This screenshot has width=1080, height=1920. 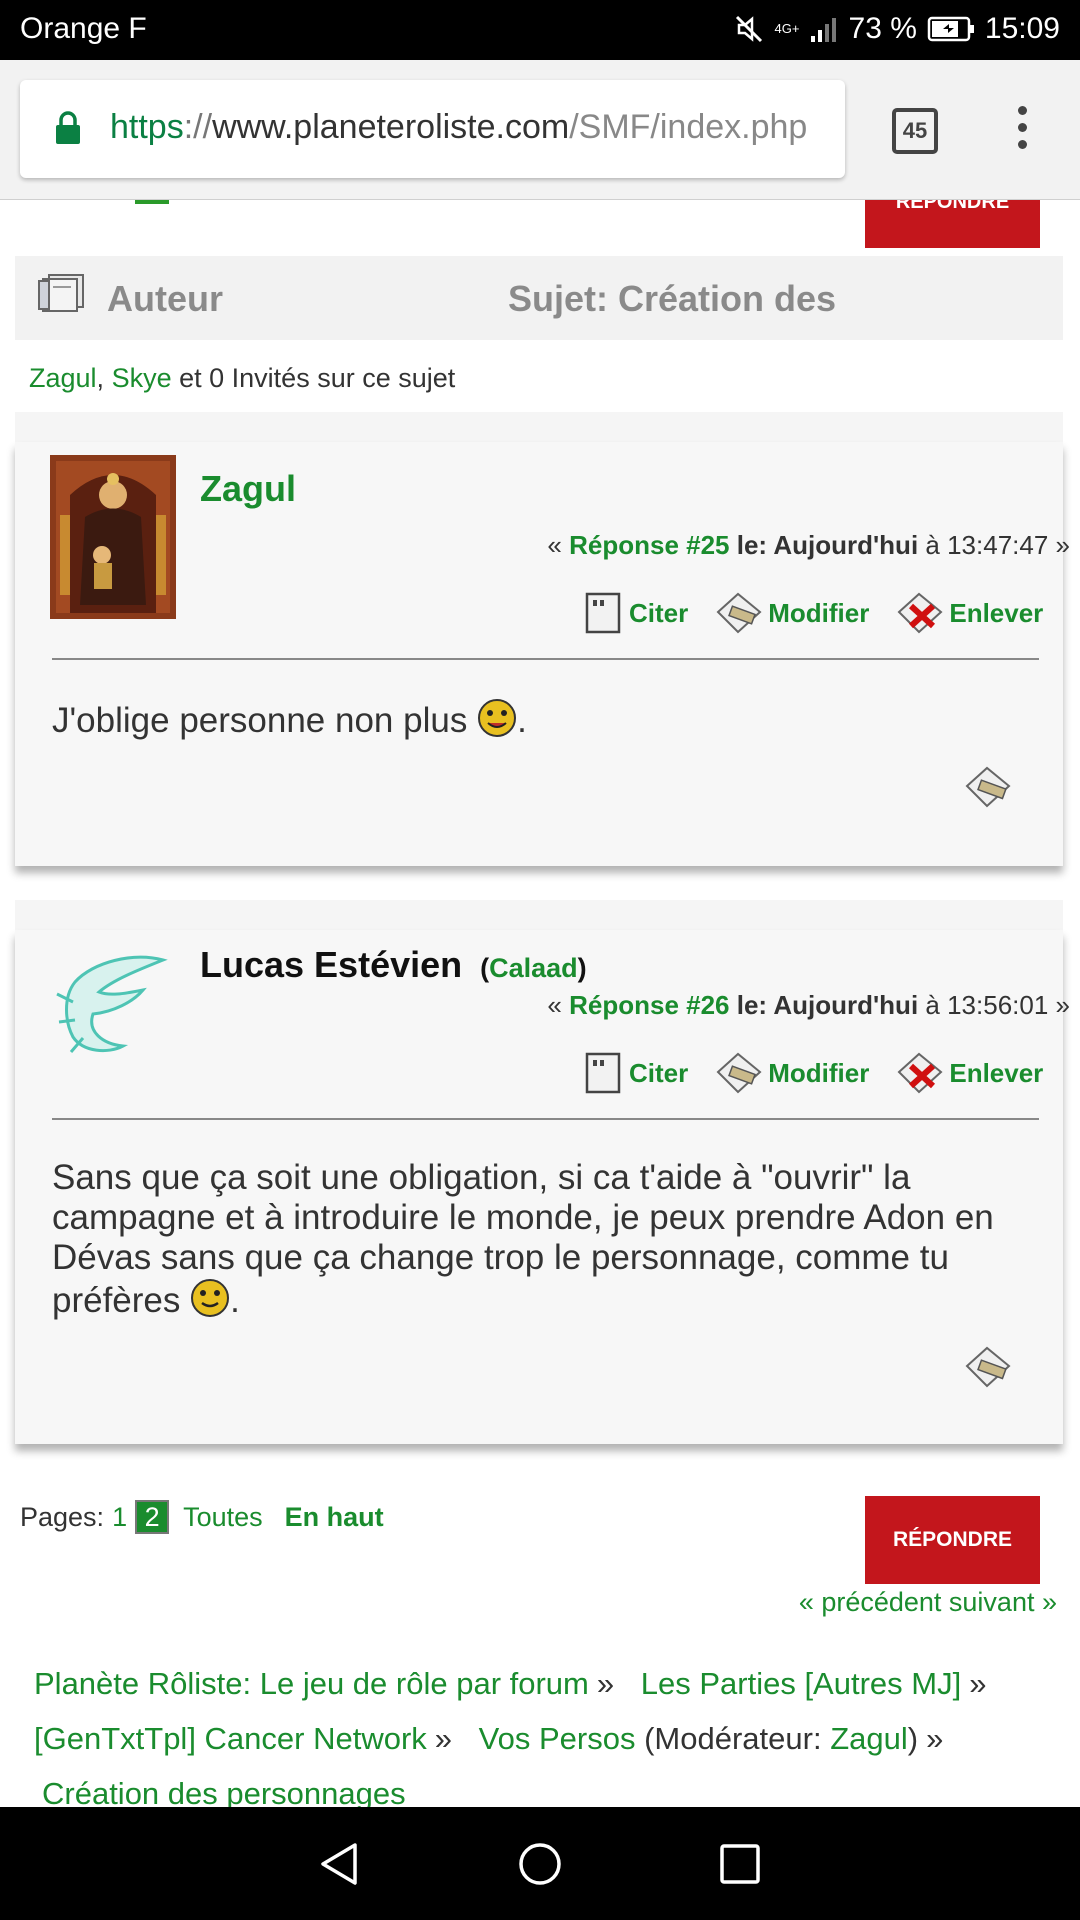 What do you see at coordinates (824, 29) in the screenshot?
I see `signal-icon` at bounding box center [824, 29].